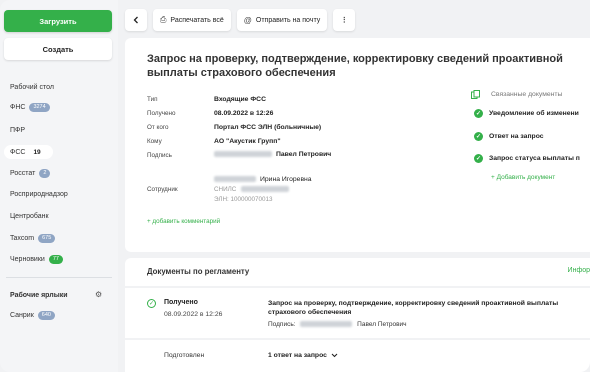 The image size is (590, 372). Describe the element at coordinates (58, 49) in the screenshot. I see `create-button: Создать` at that location.